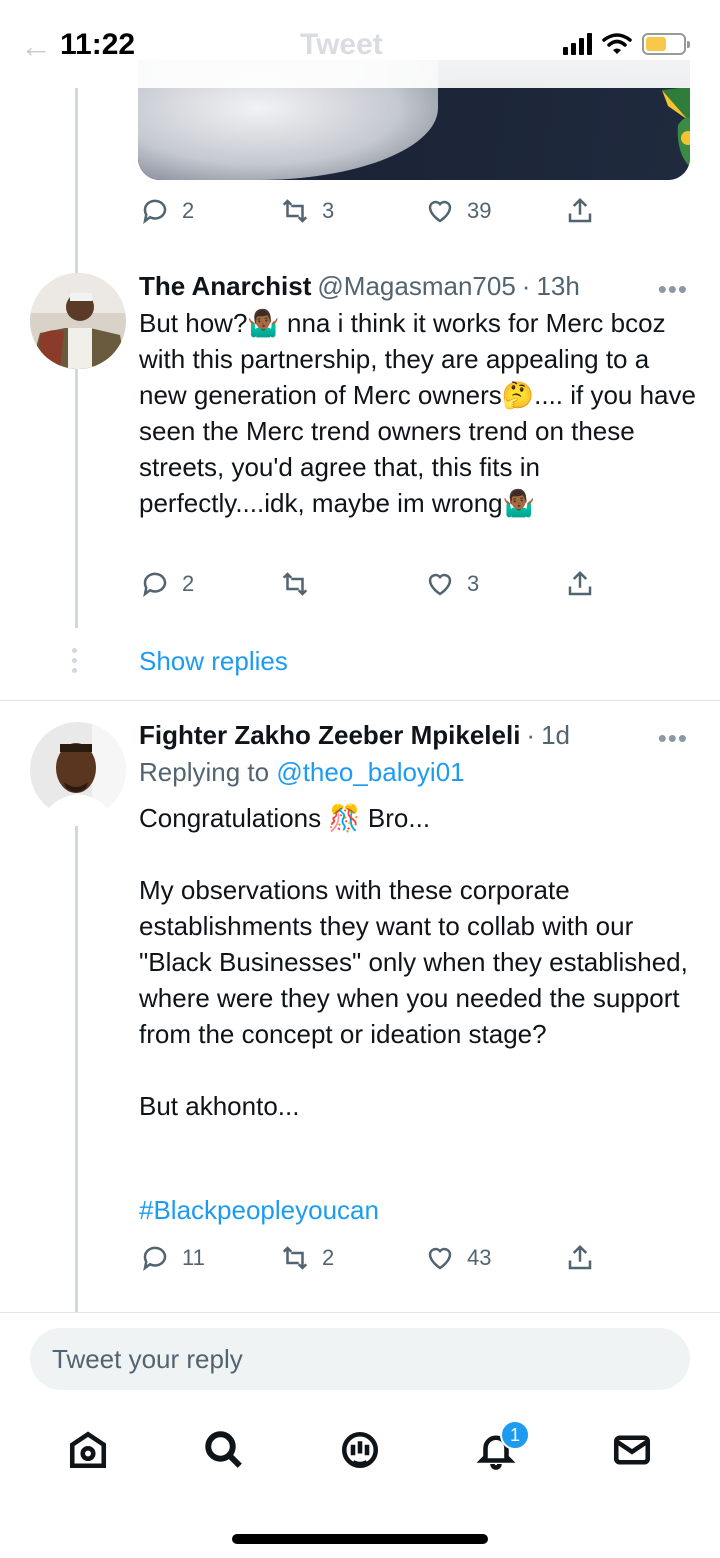 The width and height of the screenshot is (720, 1558). What do you see at coordinates (360, 1539) in the screenshot?
I see `home-indicator` at bounding box center [360, 1539].